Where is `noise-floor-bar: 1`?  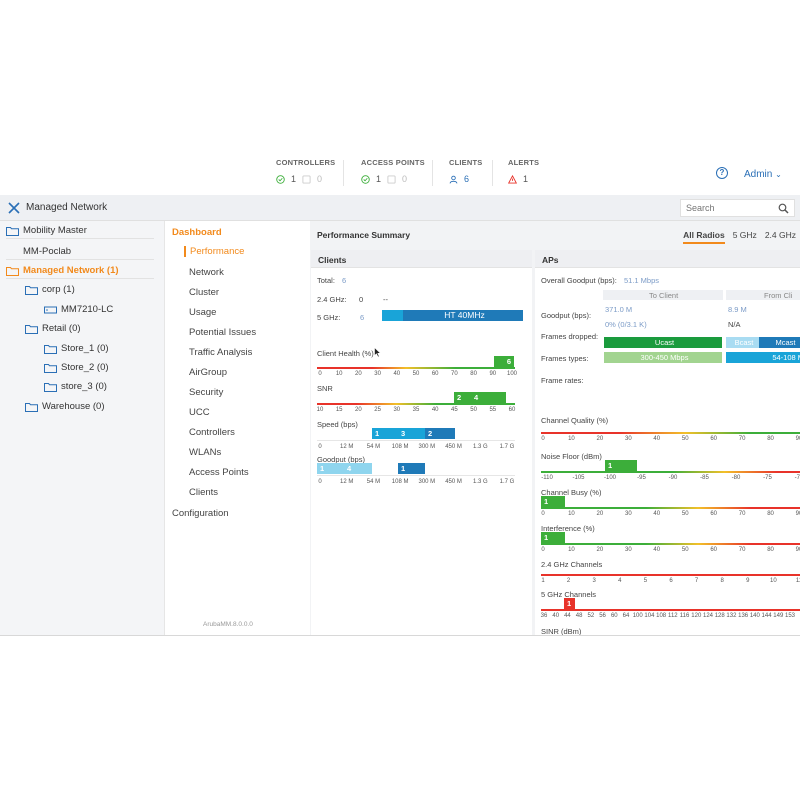
noise-floor-bar: 1 is located at coordinates (621, 465).